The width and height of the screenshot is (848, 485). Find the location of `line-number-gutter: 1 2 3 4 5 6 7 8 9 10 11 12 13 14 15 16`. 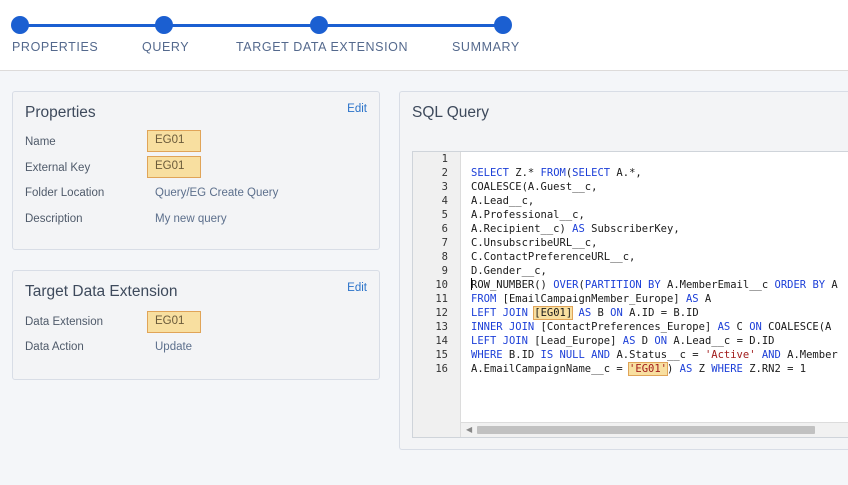

line-number-gutter: 1 2 3 4 5 6 7 8 9 10 11 12 13 14 15 16 is located at coordinates (437, 294).